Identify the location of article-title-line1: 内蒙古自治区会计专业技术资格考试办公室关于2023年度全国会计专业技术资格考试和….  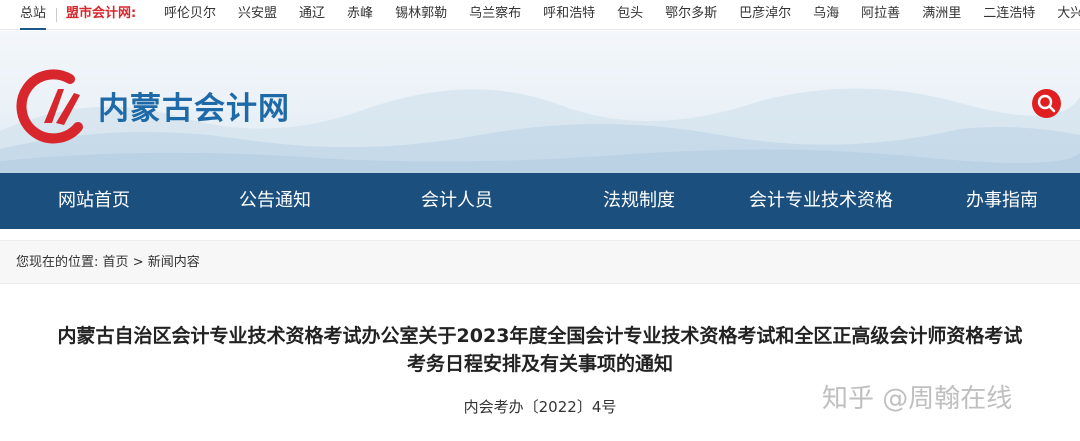
(540, 336).